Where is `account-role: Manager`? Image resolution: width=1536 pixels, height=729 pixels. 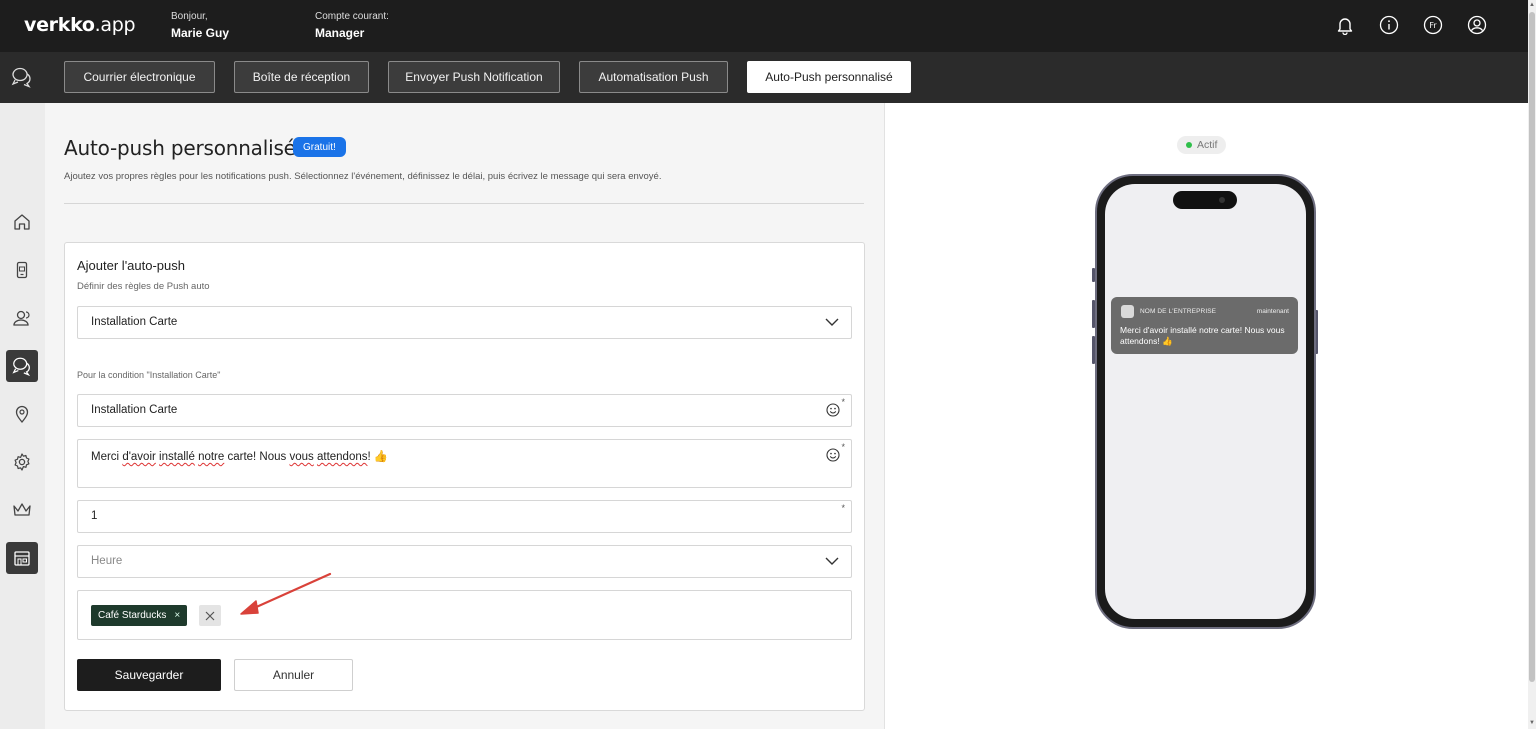
account-role: Manager is located at coordinates (340, 33).